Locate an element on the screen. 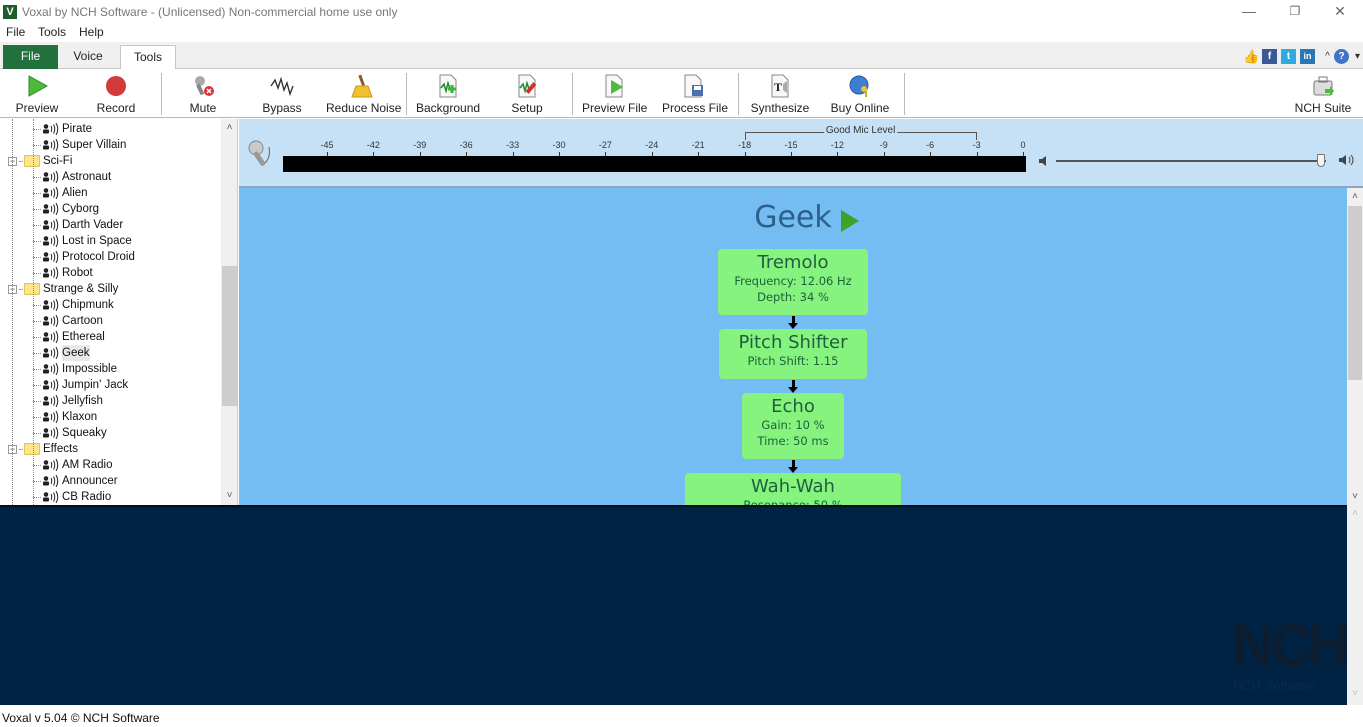  meter-tick-label: -45 is located at coordinates (327, 145).